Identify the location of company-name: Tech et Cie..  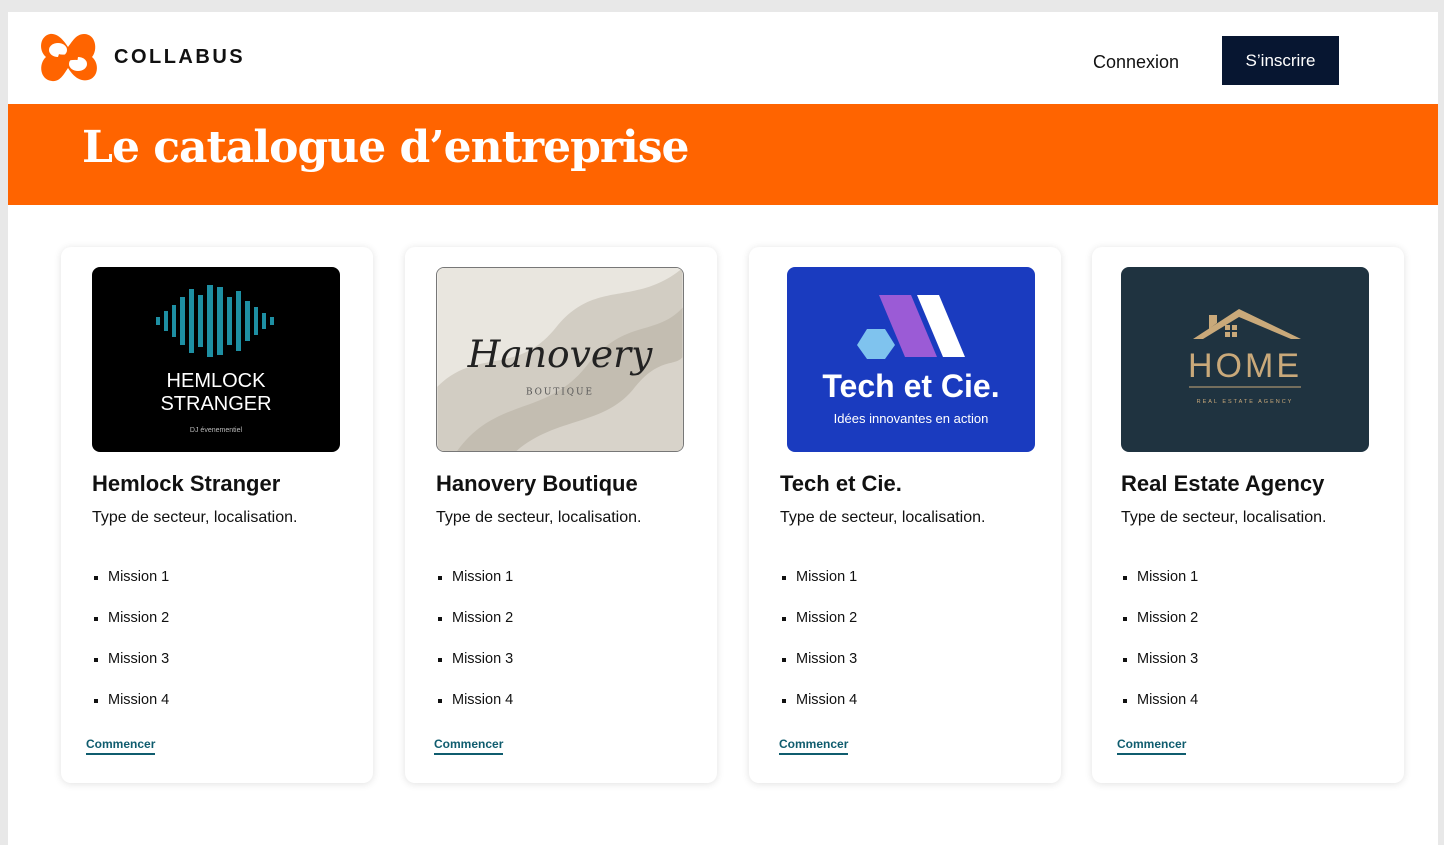
(841, 483).